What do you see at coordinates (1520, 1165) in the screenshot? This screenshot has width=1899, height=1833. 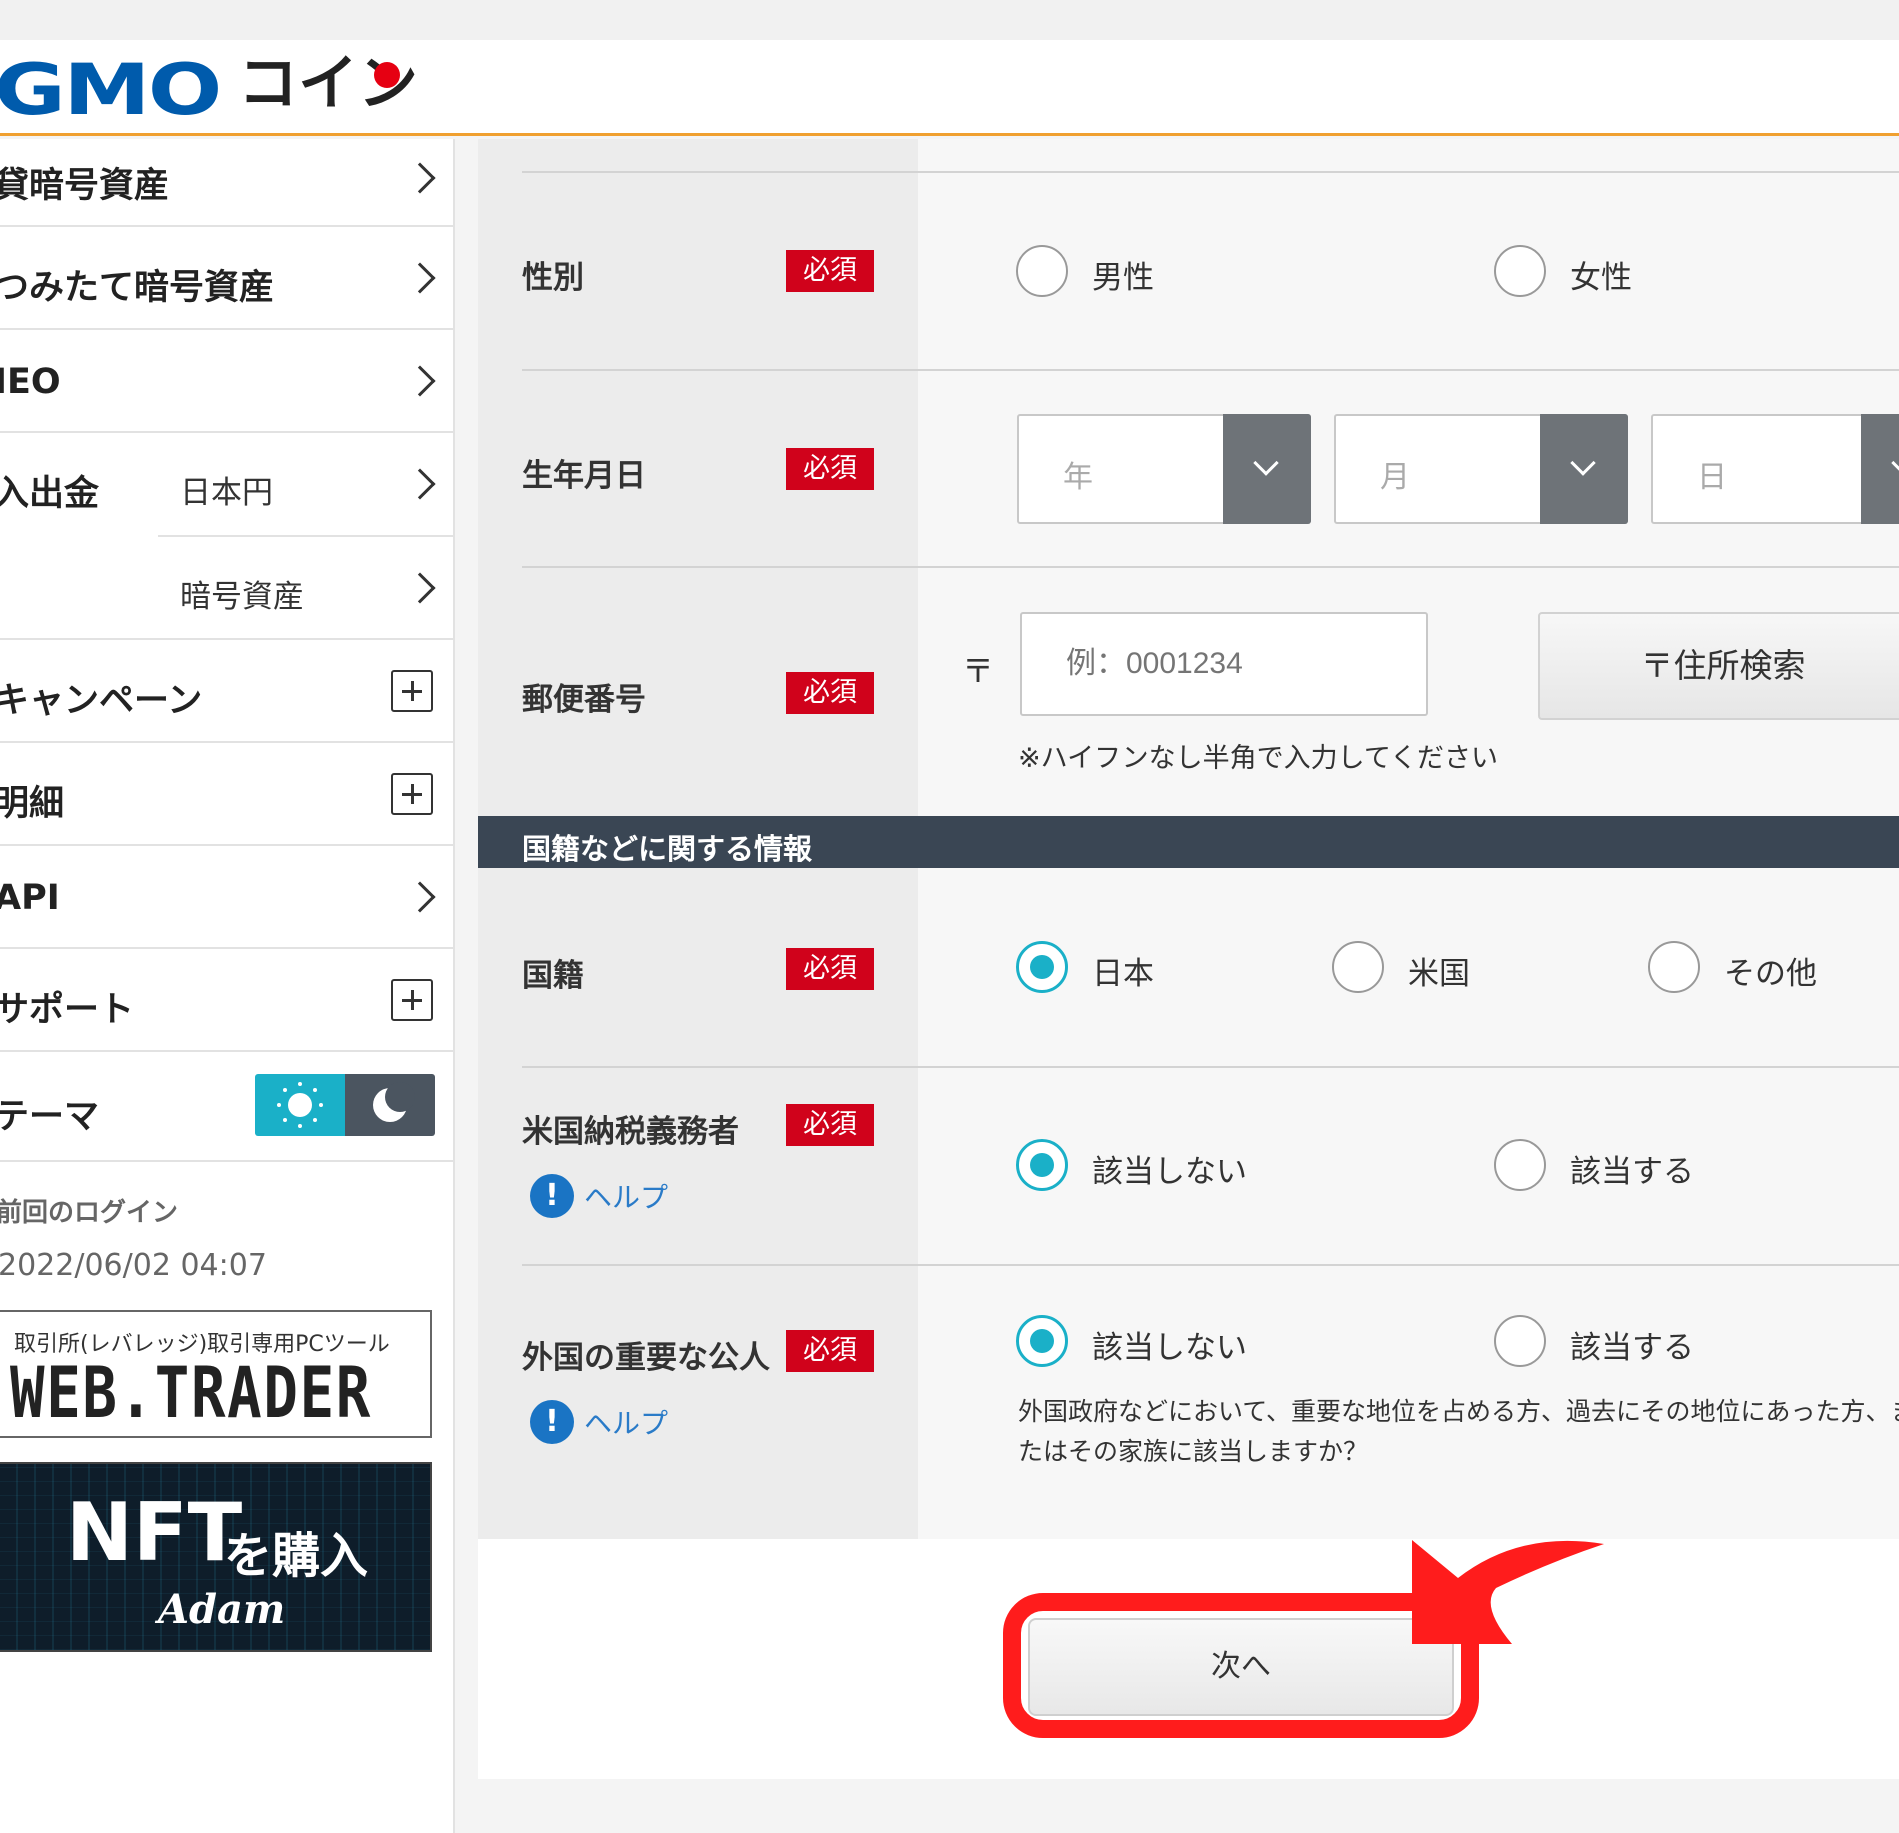 I see `us-taxpayer-yes-radio` at bounding box center [1520, 1165].